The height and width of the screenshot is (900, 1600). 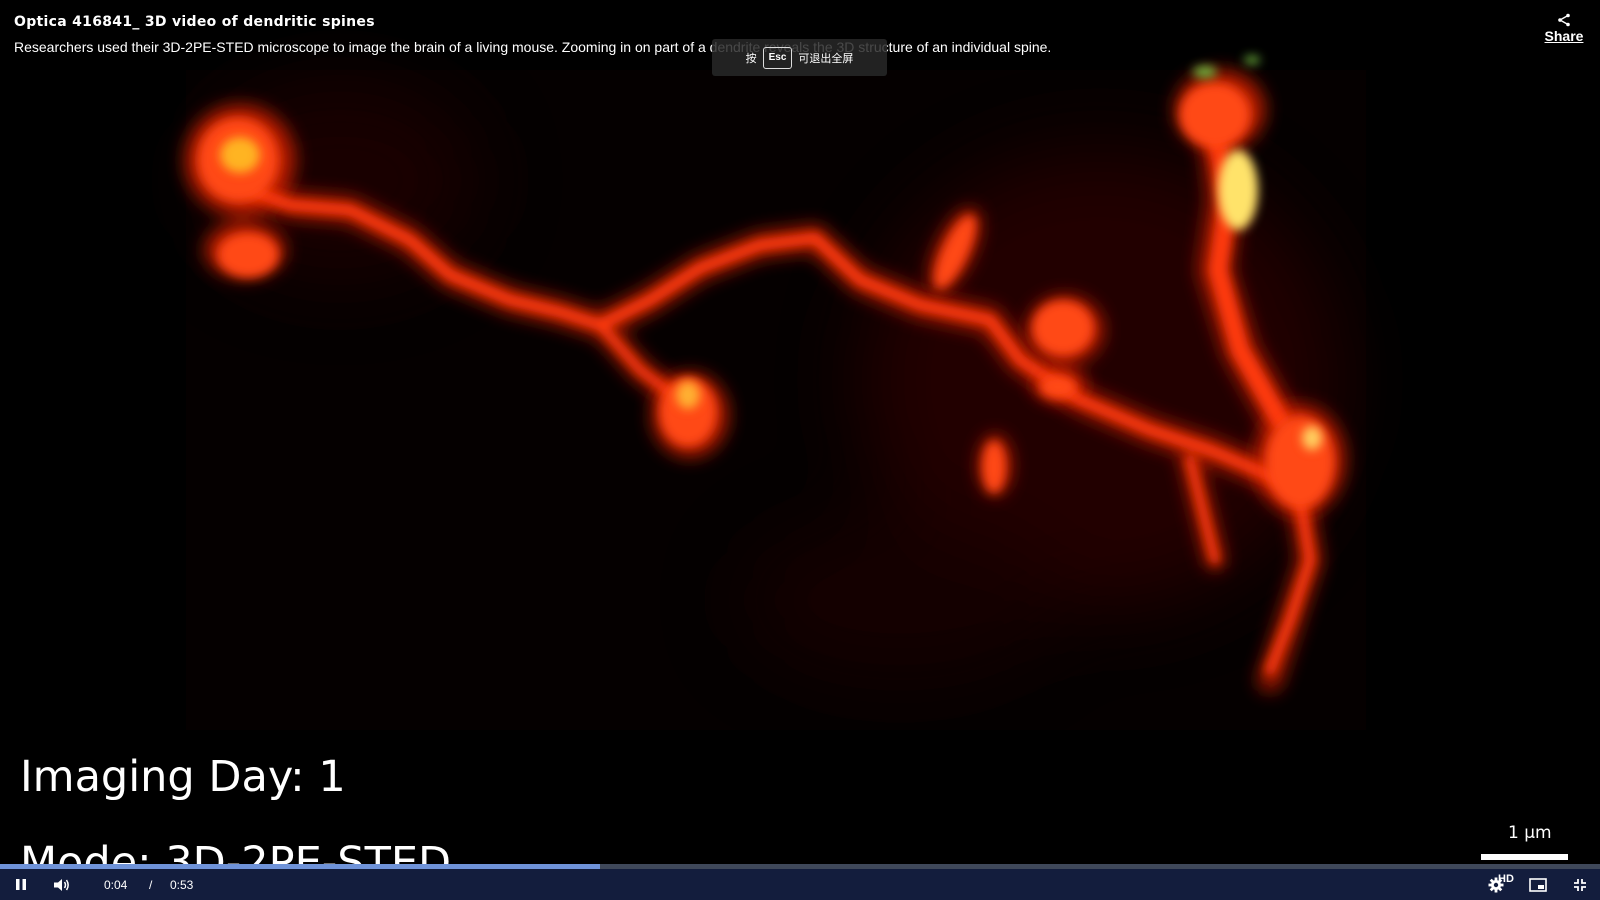 What do you see at coordinates (183, 777) in the screenshot?
I see `imaging-day-label: Imaging Day: 1` at bounding box center [183, 777].